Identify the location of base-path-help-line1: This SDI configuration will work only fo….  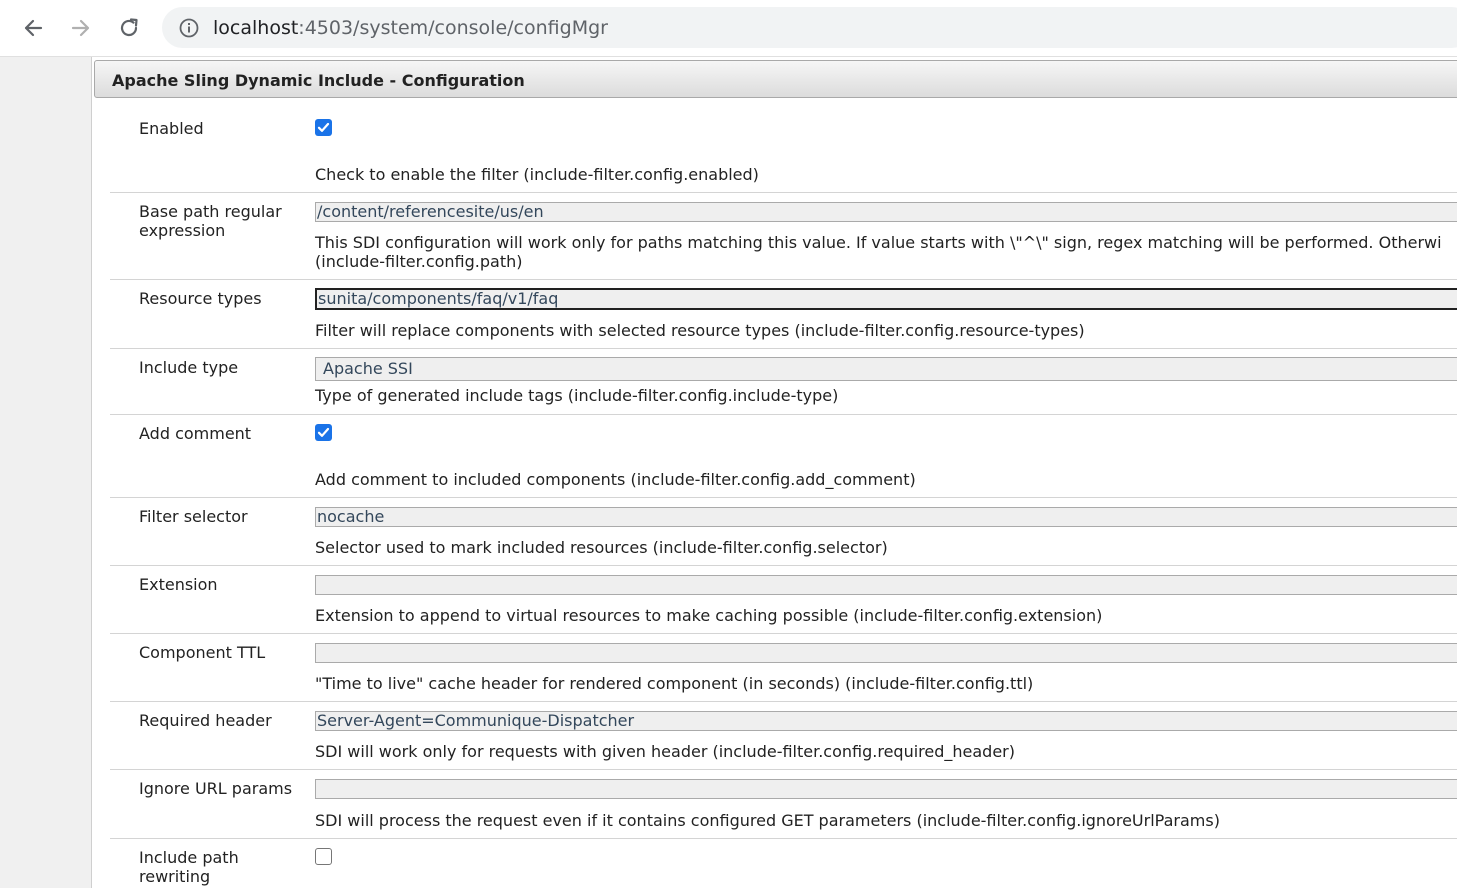
(878, 242).